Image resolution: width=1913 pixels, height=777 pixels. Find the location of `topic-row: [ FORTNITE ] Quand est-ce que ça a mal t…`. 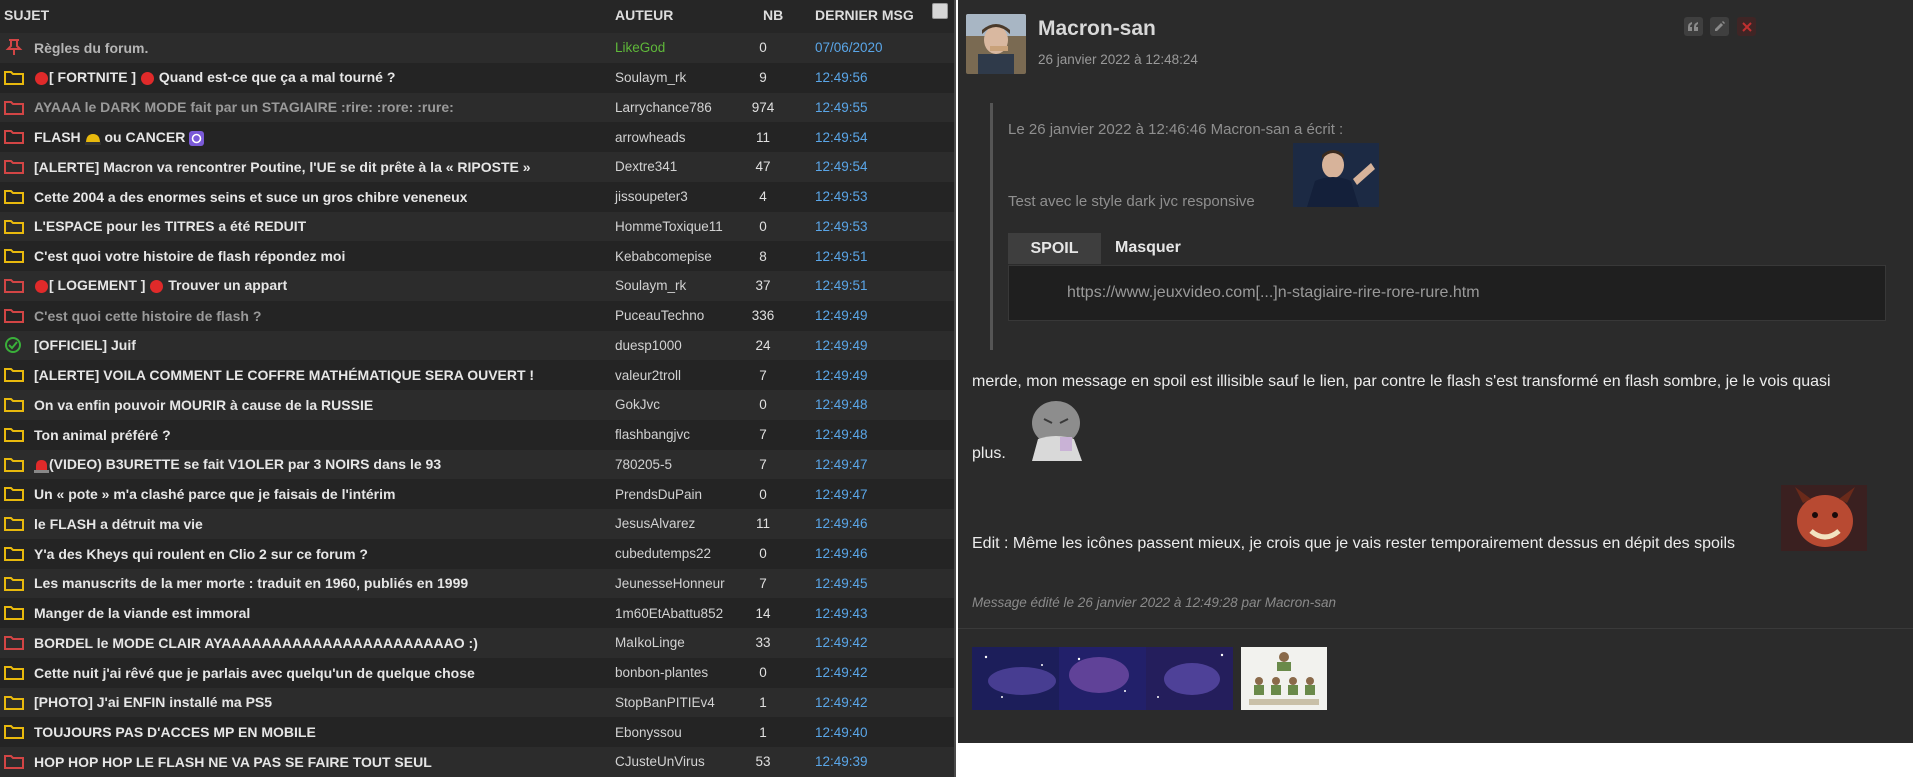

topic-row: [ FORTNITE ] Quand est-ce que ça a mal t… is located at coordinates (477, 77).